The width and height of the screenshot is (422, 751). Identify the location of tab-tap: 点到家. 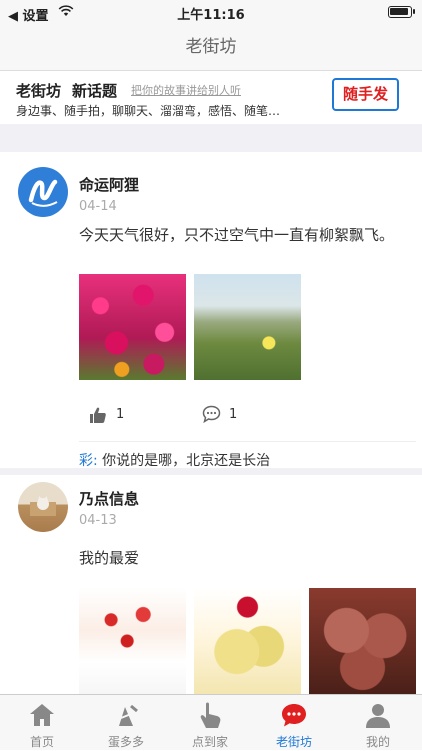
(210, 723).